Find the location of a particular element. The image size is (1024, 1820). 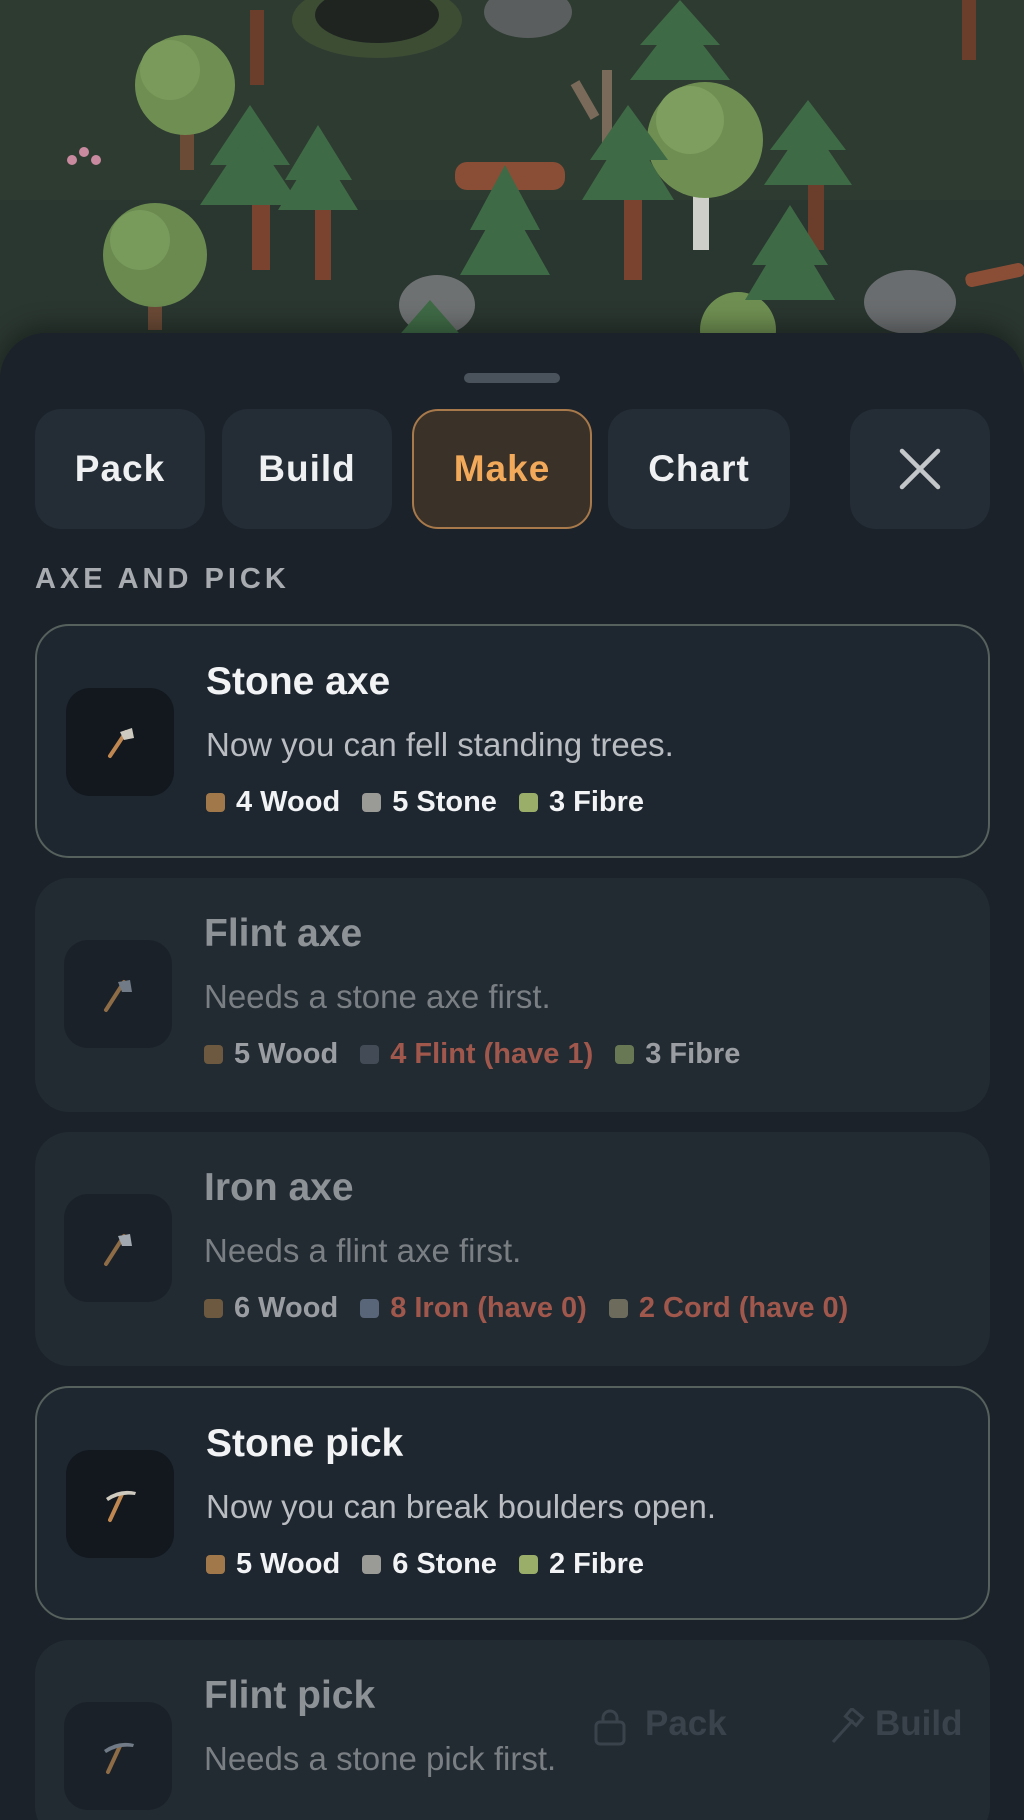

close-button is located at coordinates (920, 469).